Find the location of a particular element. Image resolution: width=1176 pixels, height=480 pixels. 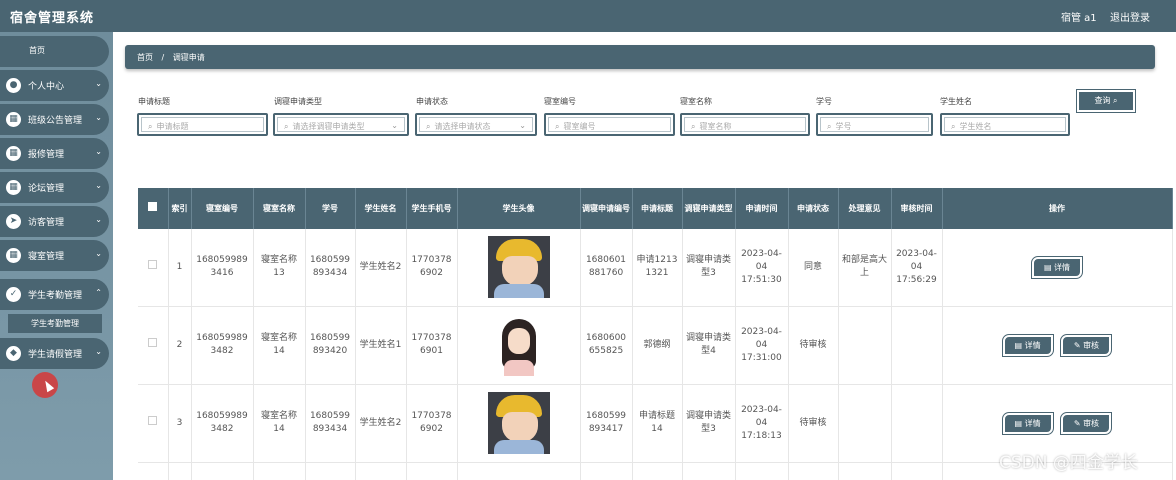

cell-room-no: 1680599893416 is located at coordinates (222, 268).